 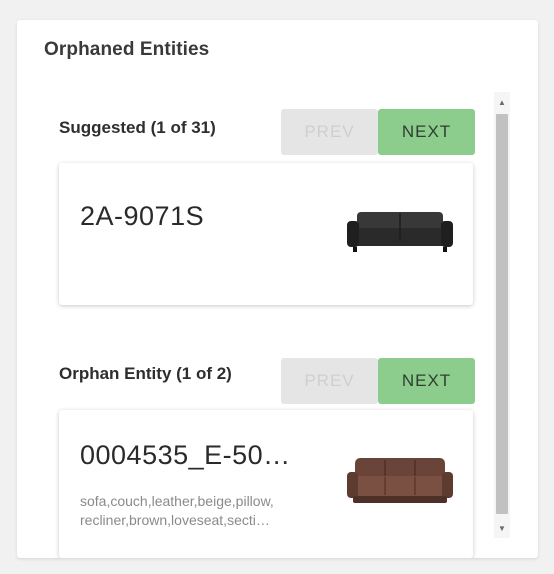 I want to click on orphan-header: Orphan Entity (1 of 2), so click(x=145, y=374).